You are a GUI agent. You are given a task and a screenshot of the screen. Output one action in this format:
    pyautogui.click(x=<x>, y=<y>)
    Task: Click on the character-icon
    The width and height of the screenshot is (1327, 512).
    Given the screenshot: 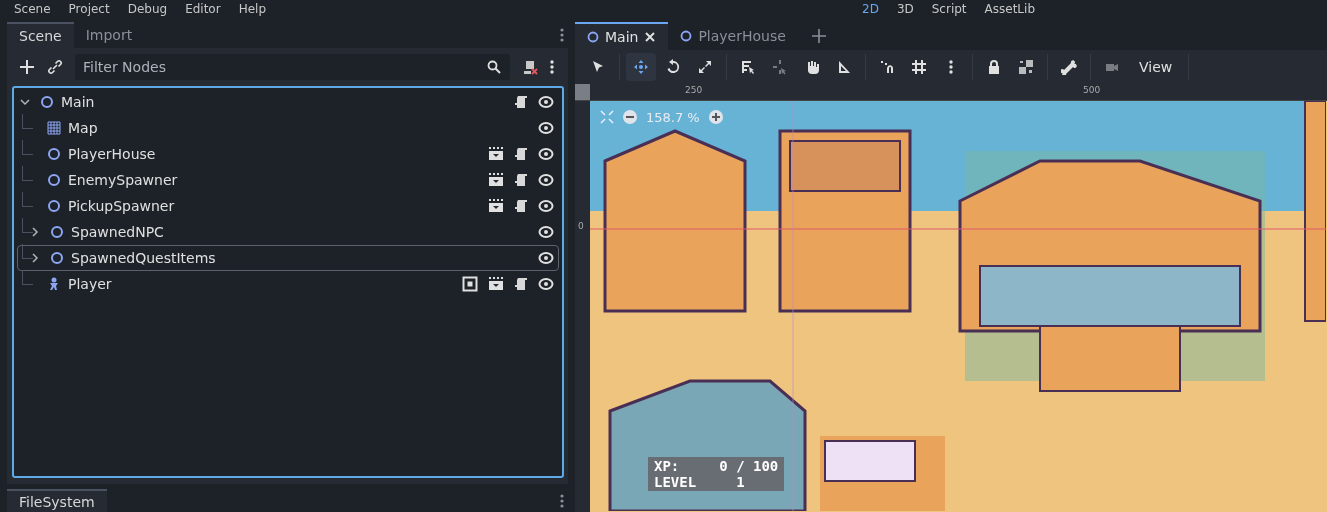 What is the action you would take?
    pyautogui.click(x=54, y=284)
    